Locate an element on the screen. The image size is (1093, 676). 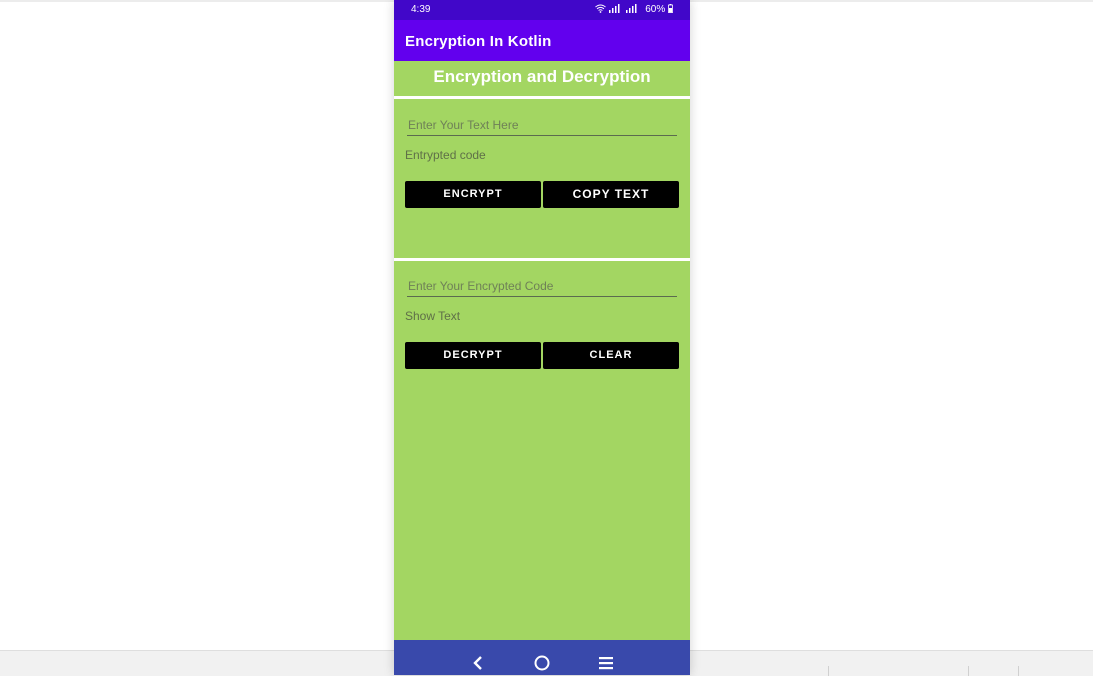
wifi-icon is located at coordinates (601, 9).